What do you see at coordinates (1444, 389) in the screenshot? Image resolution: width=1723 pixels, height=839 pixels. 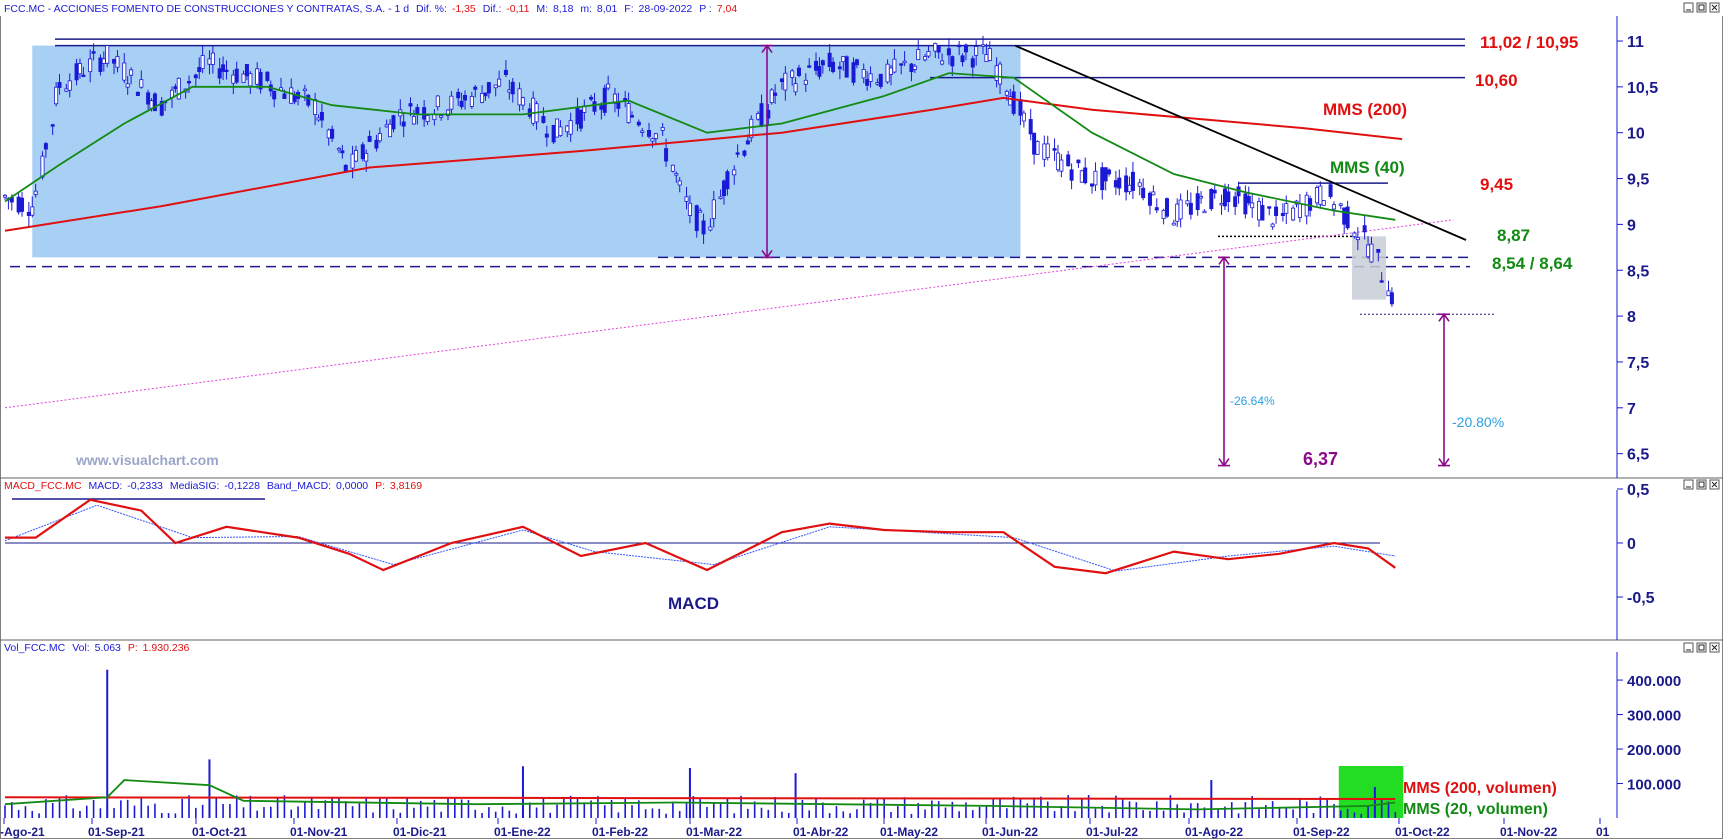 I see `measured-move-right` at bounding box center [1444, 389].